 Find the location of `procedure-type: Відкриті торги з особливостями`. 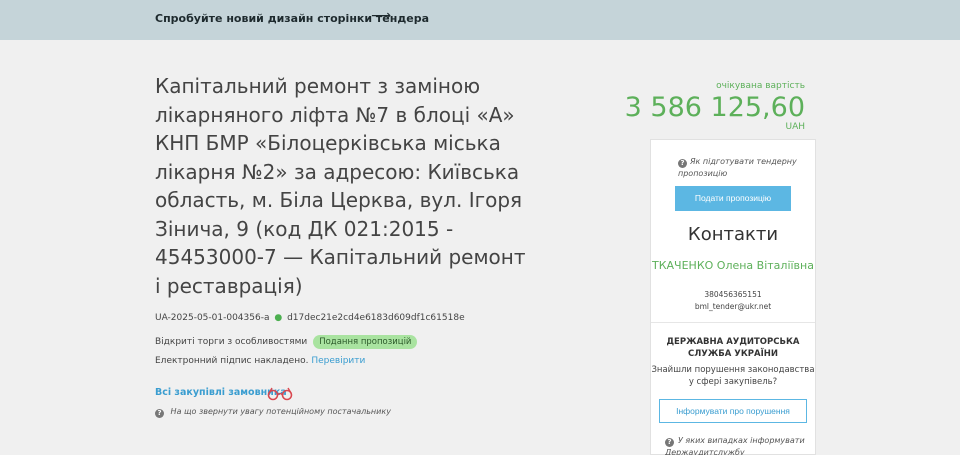

procedure-type: Відкриті торги з особливостями is located at coordinates (231, 342).